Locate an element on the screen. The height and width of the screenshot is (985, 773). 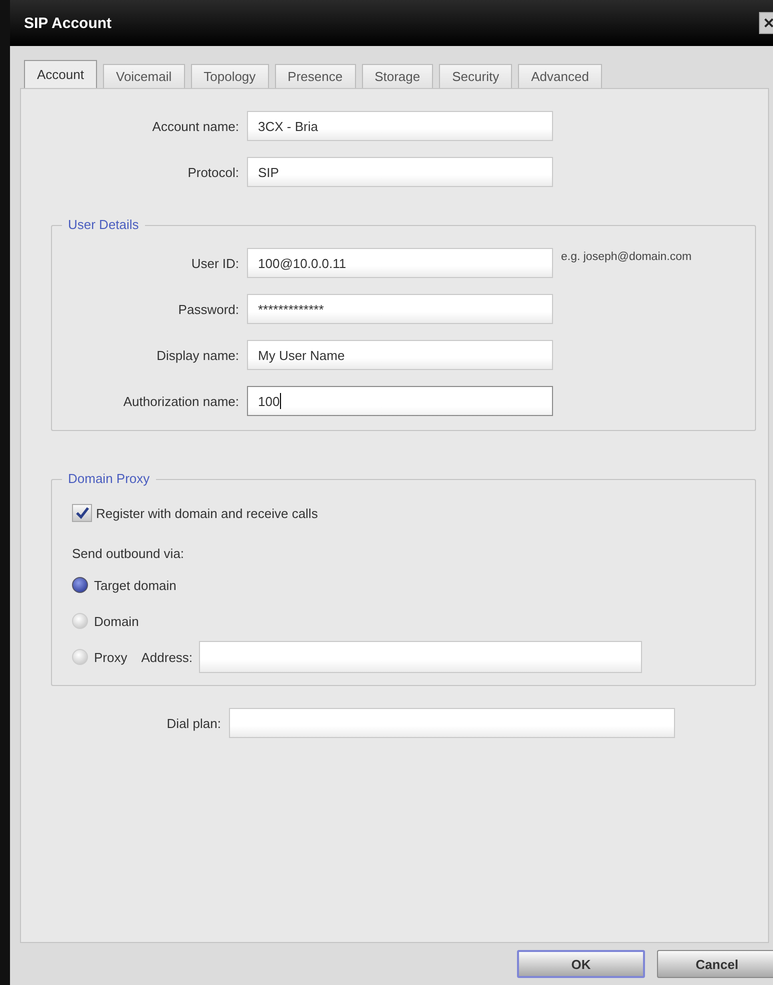
field-label: Authorization name: is located at coordinates (181, 401).